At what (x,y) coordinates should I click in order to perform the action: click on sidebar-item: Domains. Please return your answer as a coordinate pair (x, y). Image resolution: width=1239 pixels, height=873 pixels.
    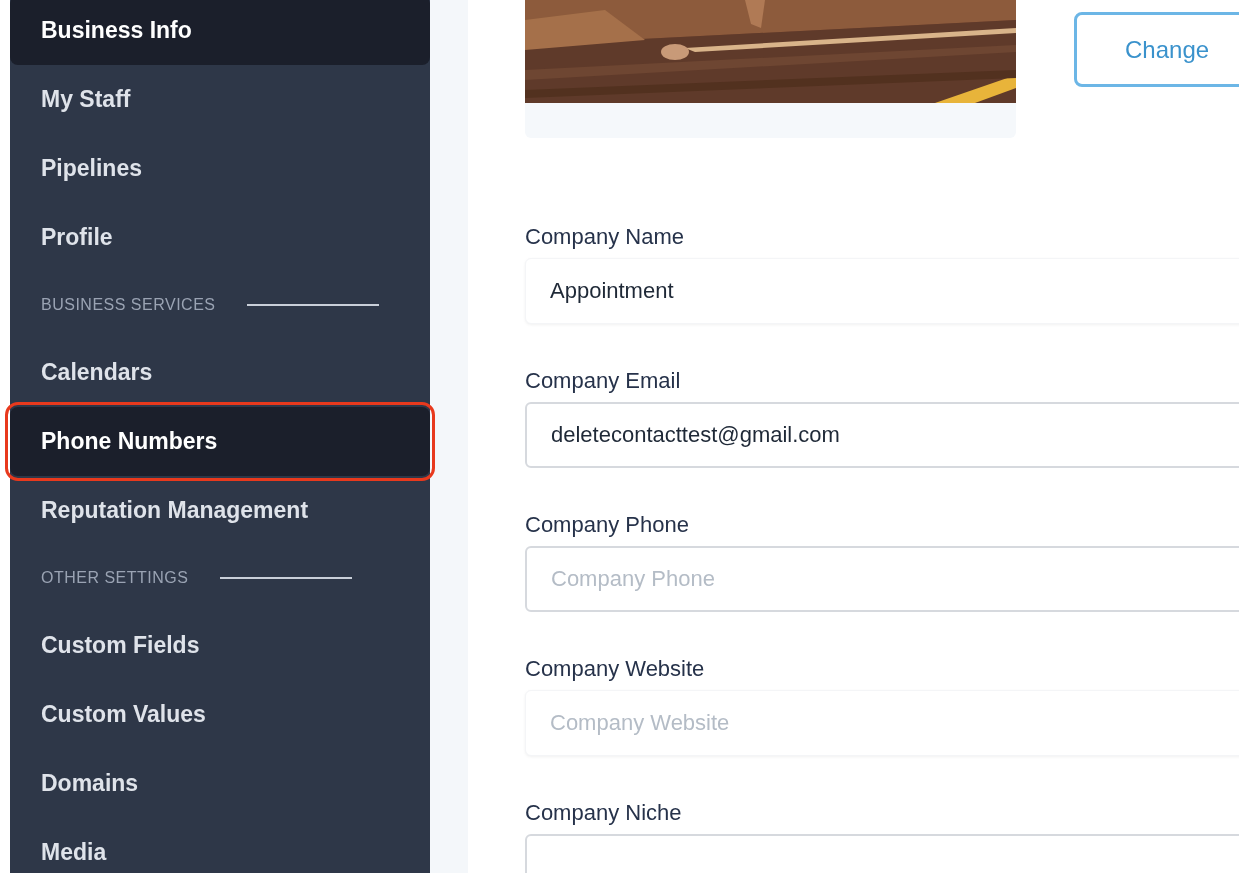
    Looking at the image, I should click on (220, 783).